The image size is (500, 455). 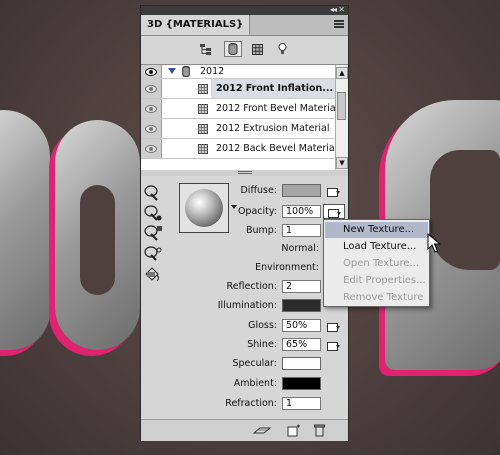 What do you see at coordinates (153, 253) in the screenshot?
I see `light-target-tool-icon` at bounding box center [153, 253].